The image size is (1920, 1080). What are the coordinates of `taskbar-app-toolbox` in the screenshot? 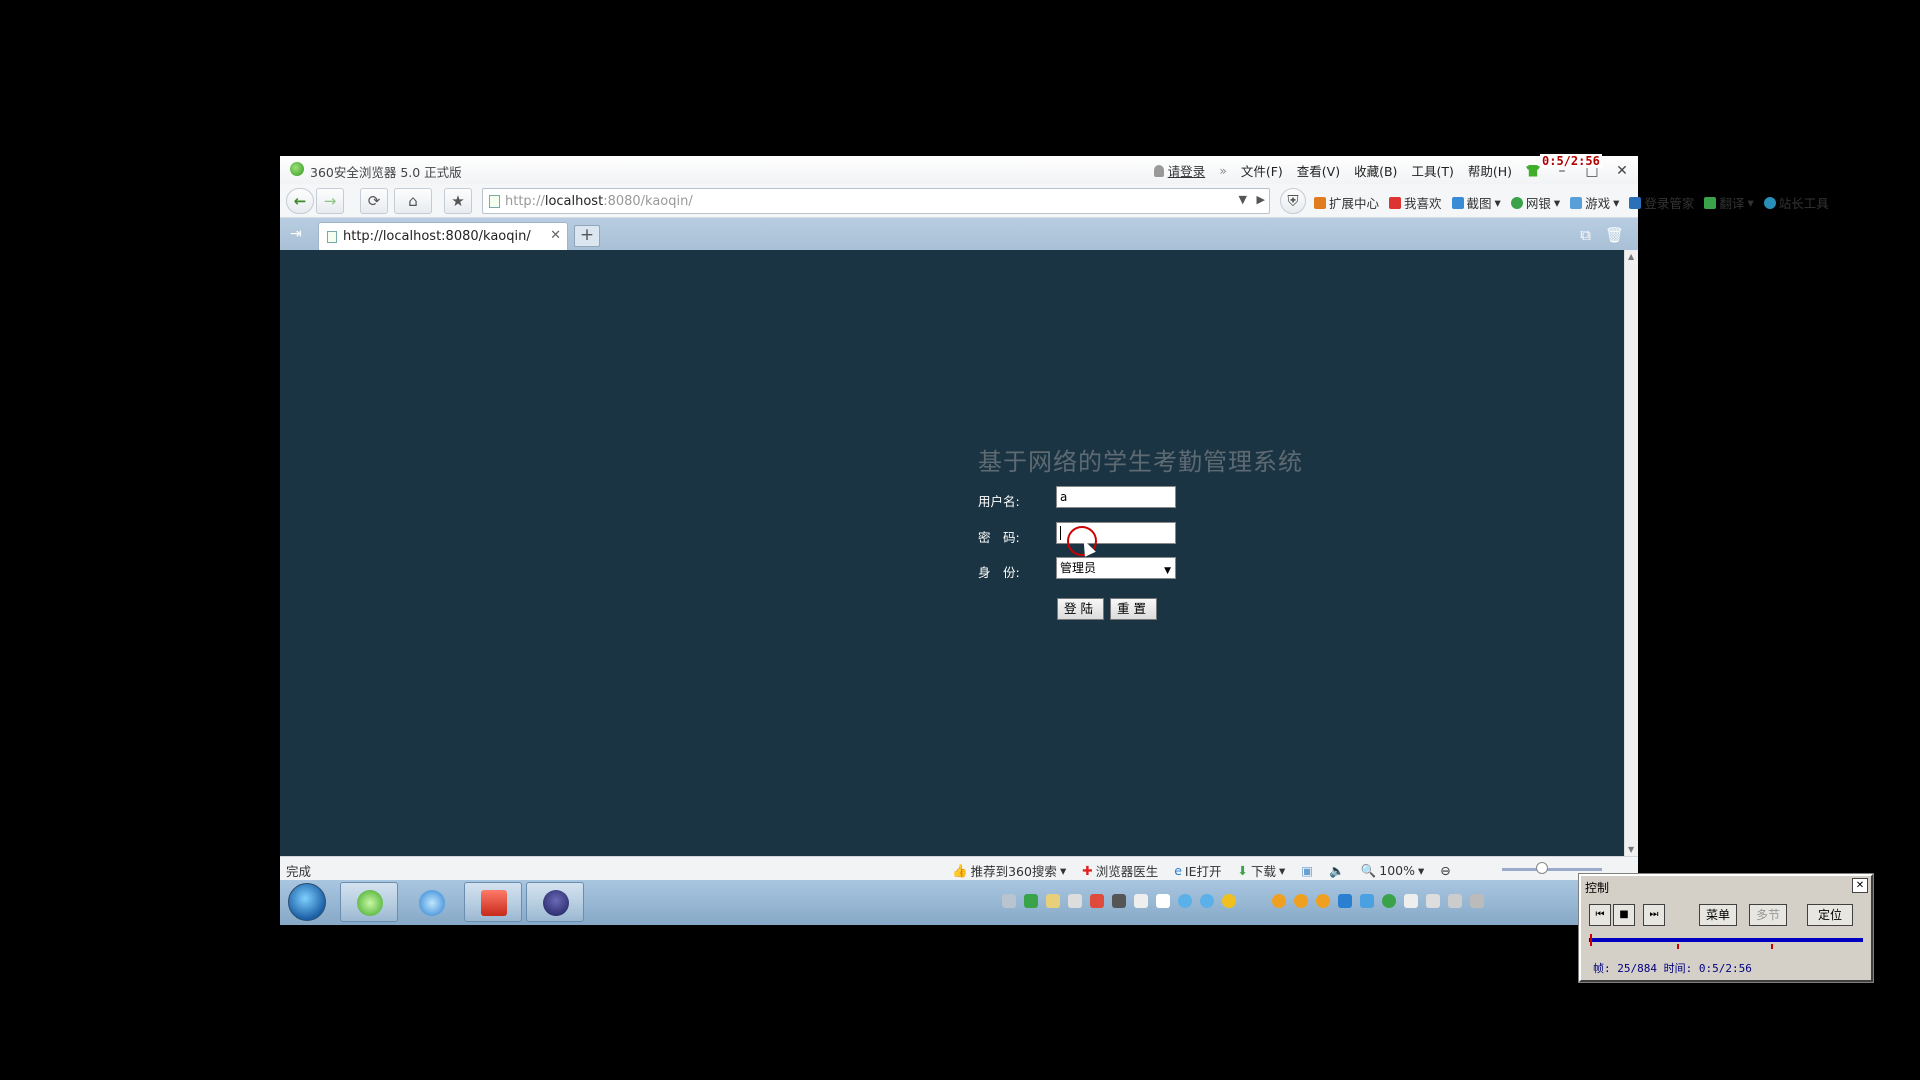 It's located at (493, 902).